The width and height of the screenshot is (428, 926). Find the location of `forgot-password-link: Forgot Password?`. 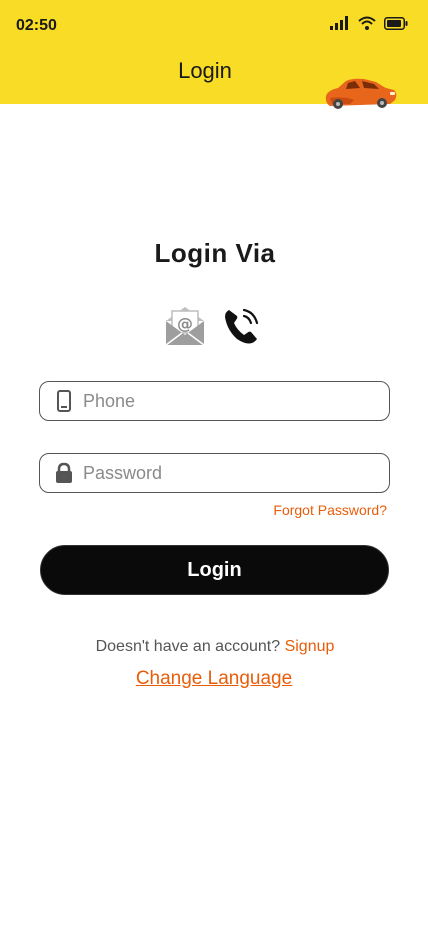

forgot-password-link: Forgot Password? is located at coordinates (330, 510).